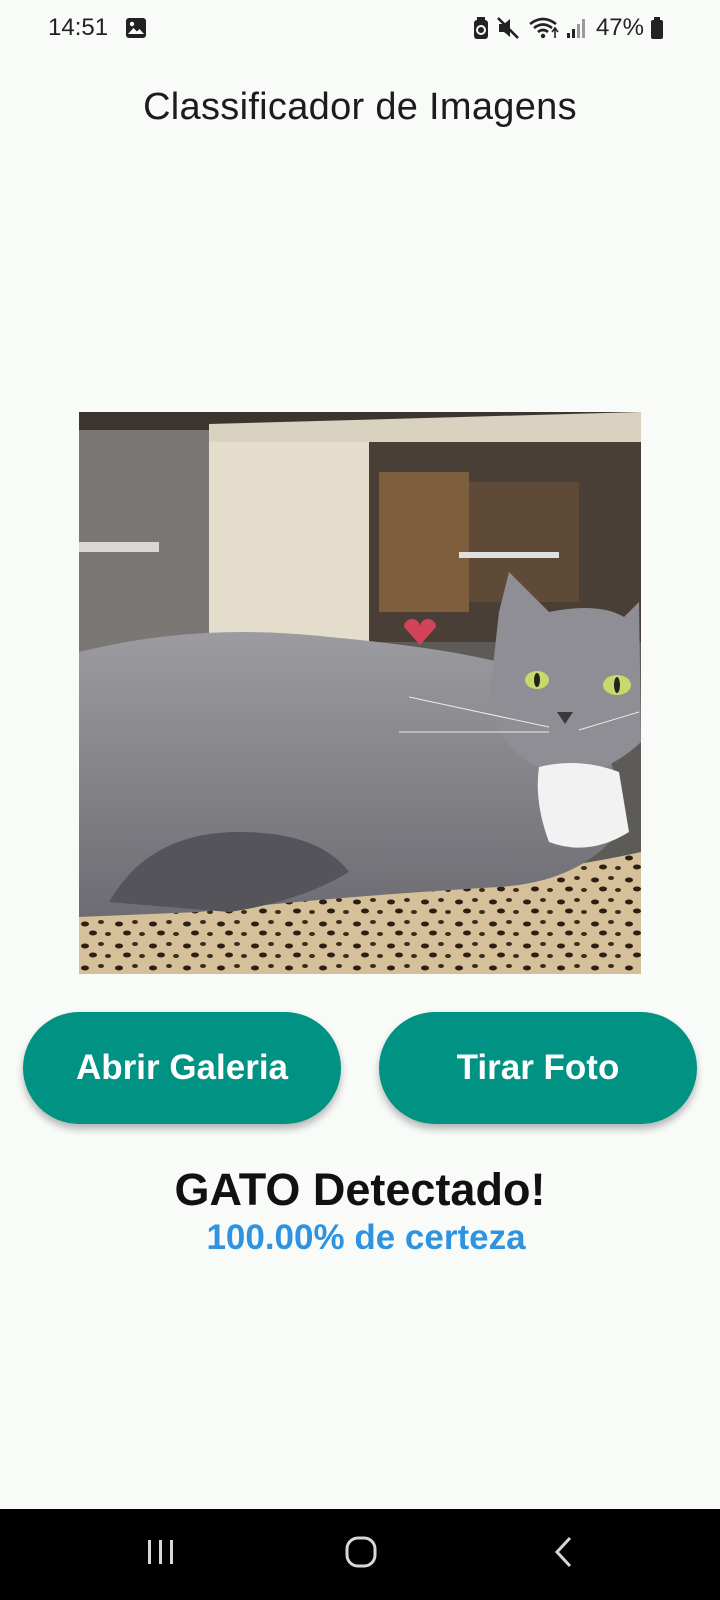  What do you see at coordinates (136, 30) in the screenshot?
I see `image-icon` at bounding box center [136, 30].